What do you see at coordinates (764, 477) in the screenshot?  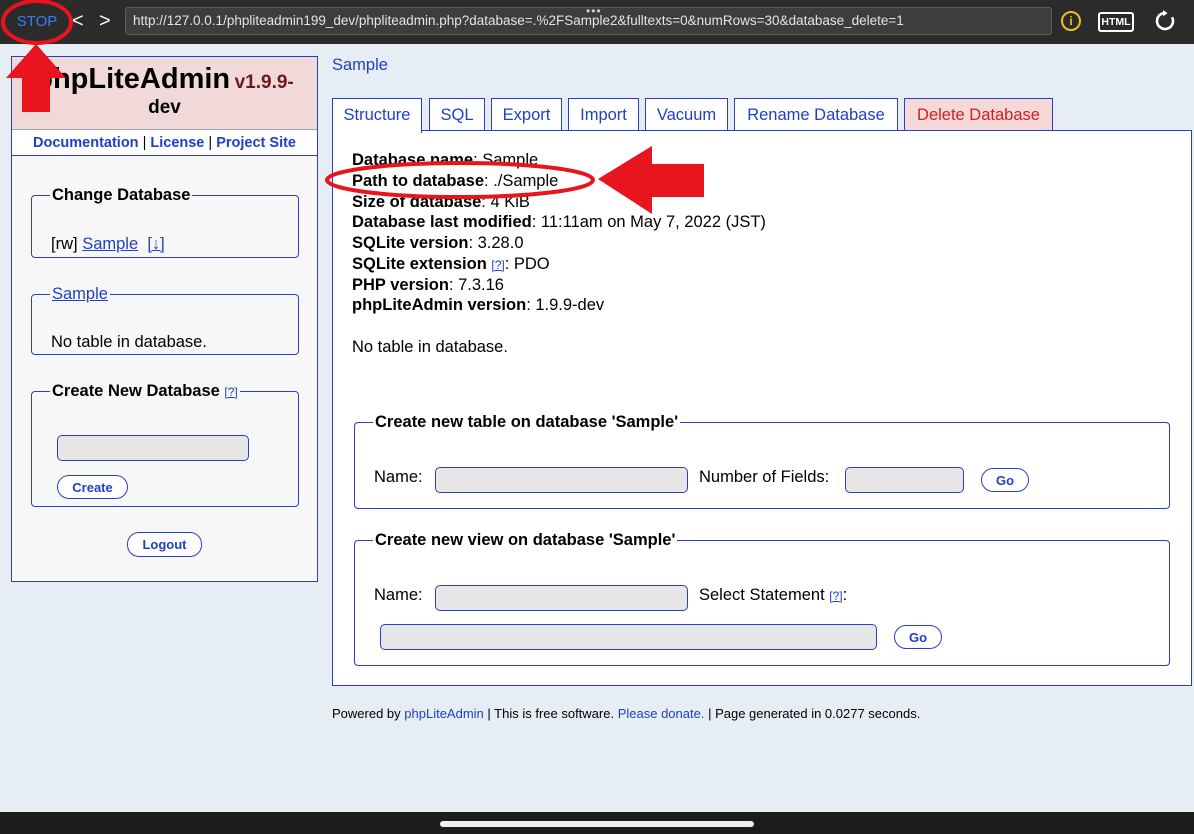 I see `number-of-fields-label: Number of Fields:` at bounding box center [764, 477].